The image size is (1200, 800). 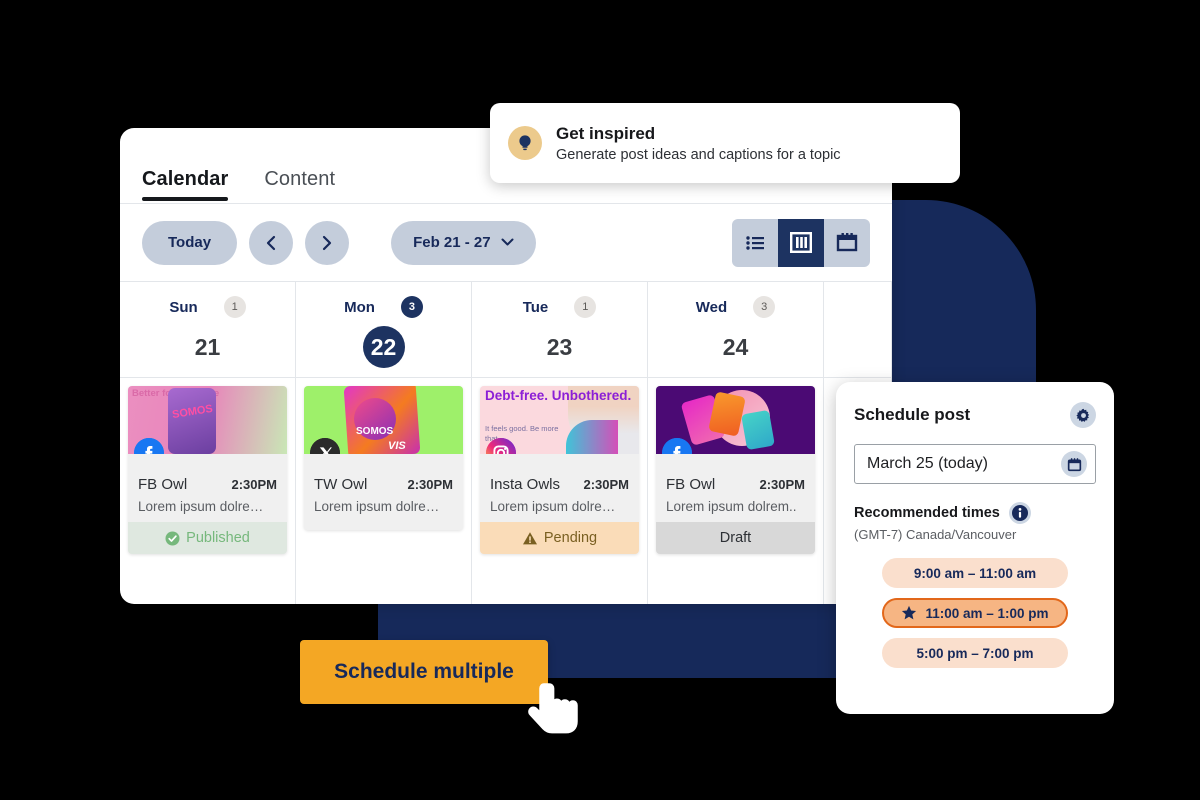 I want to click on recommended-times-header: Recommended times, so click(x=975, y=513).